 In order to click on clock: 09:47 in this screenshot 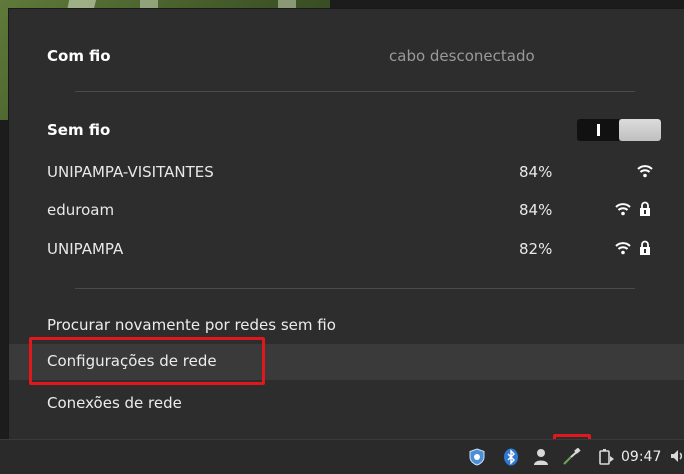, I will do `click(641, 457)`.